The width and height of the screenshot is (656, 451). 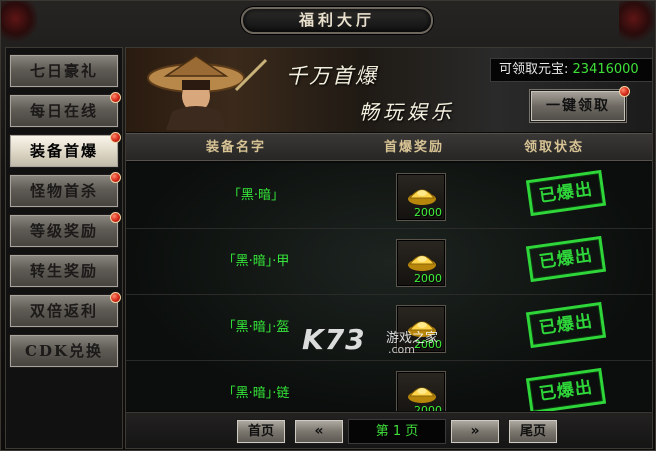 I want to click on pagination: 首页 « 第 1 页 » 尾页, so click(x=389, y=430).